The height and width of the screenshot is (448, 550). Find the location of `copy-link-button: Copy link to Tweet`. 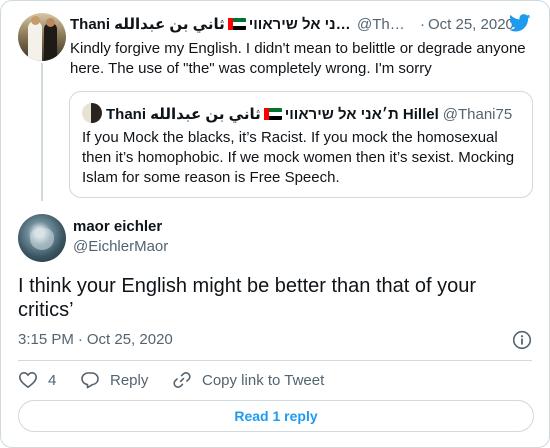

copy-link-button: Copy link to Tweet is located at coordinates (248, 380).